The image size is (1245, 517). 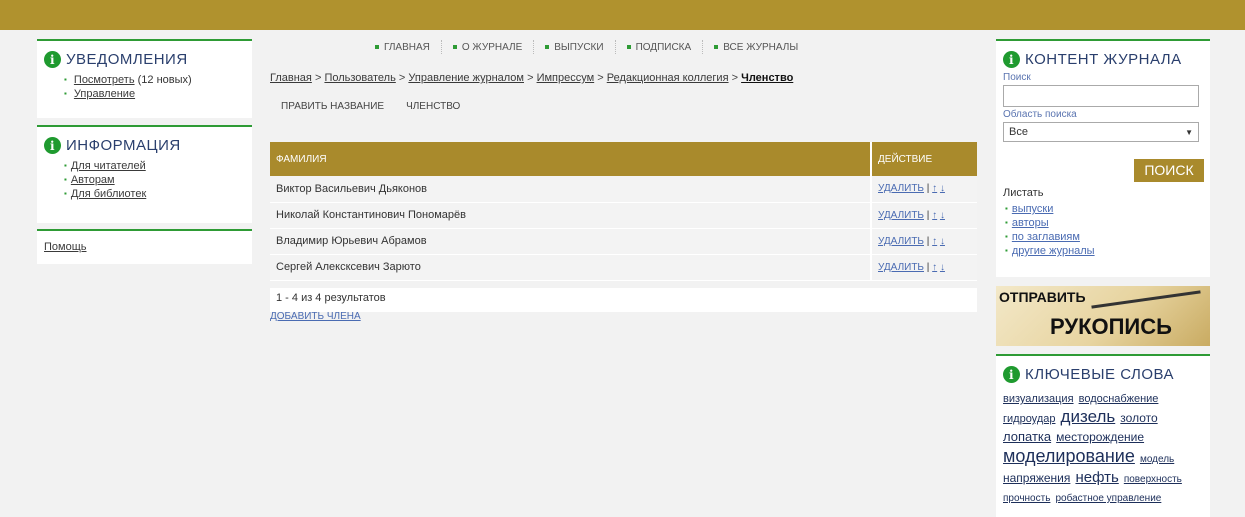 I want to click on browse-item: выпуски, so click(x=1050, y=209).